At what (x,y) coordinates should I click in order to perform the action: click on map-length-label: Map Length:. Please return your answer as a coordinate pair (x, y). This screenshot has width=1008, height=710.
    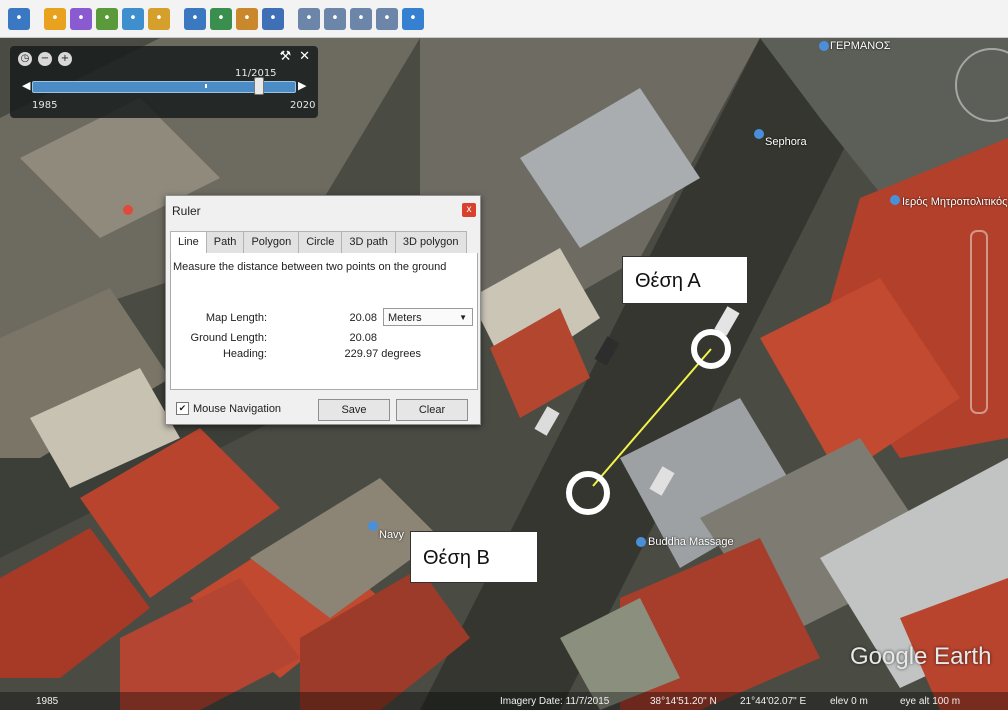
    Looking at the image, I should click on (236, 318).